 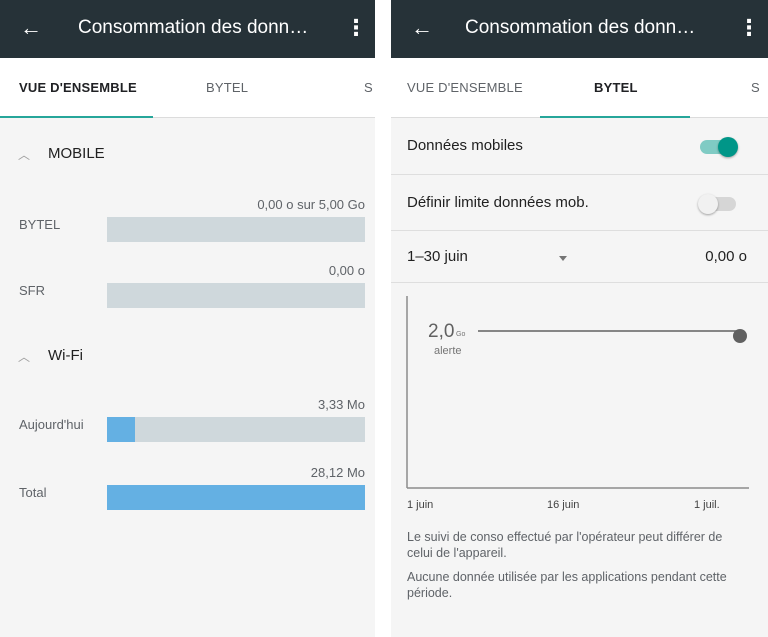 I want to click on alert-handle, so click(x=740, y=336).